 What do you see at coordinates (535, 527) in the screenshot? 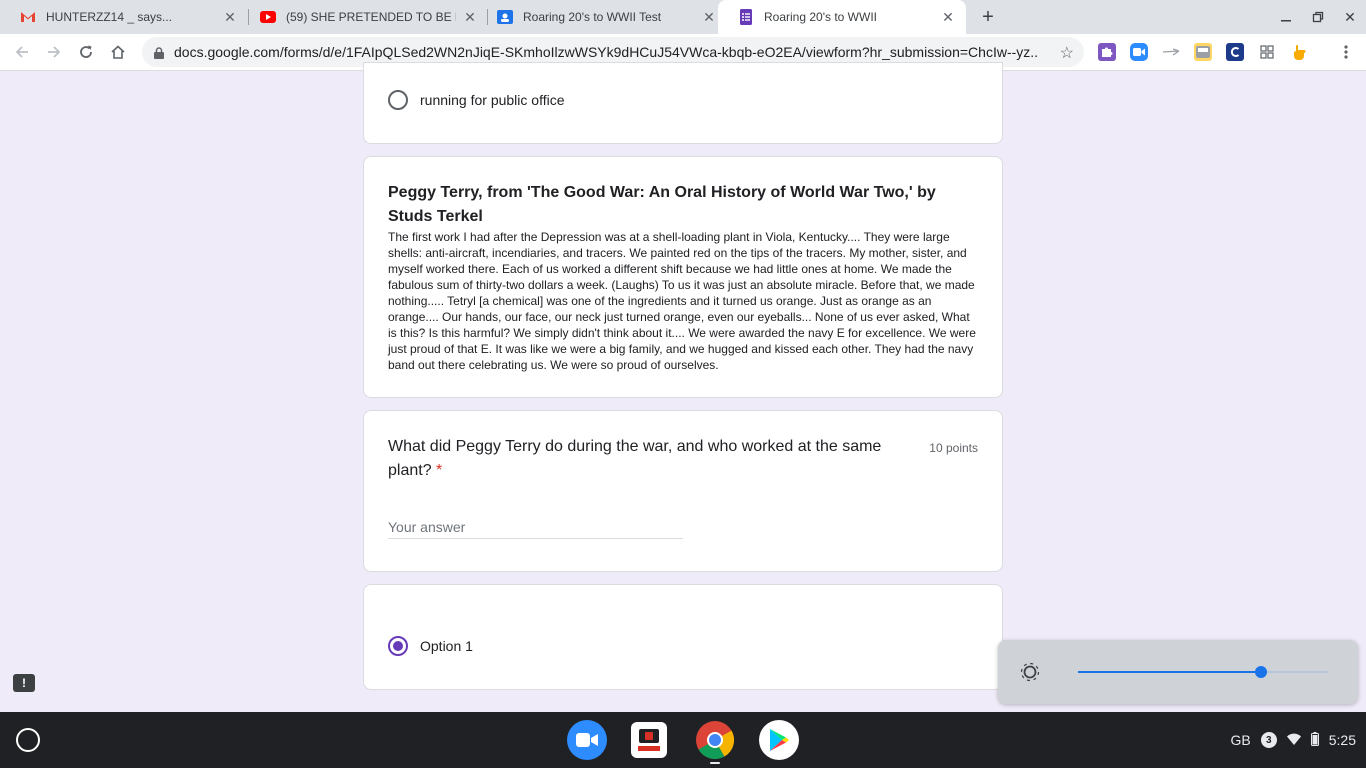
I see `short-answer-input` at bounding box center [535, 527].